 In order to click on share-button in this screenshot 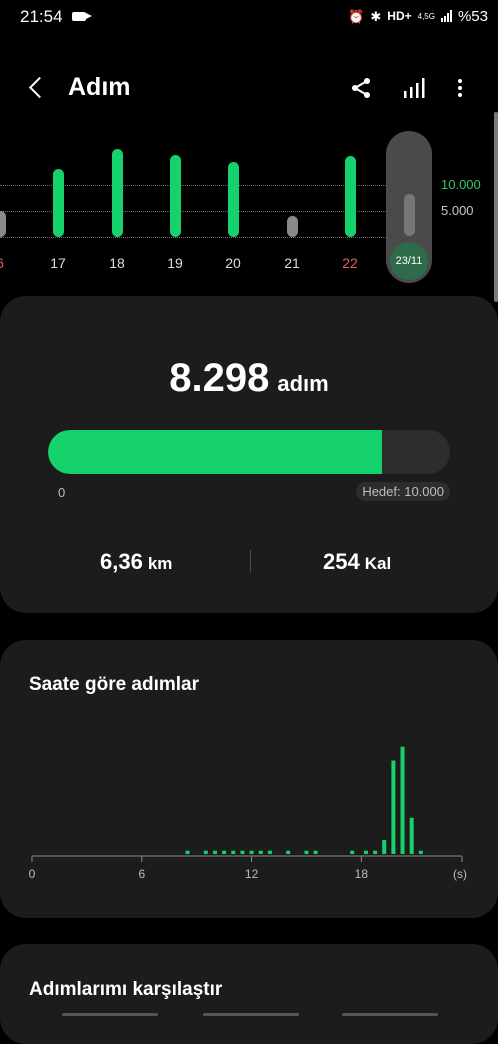, I will do `click(361, 88)`.